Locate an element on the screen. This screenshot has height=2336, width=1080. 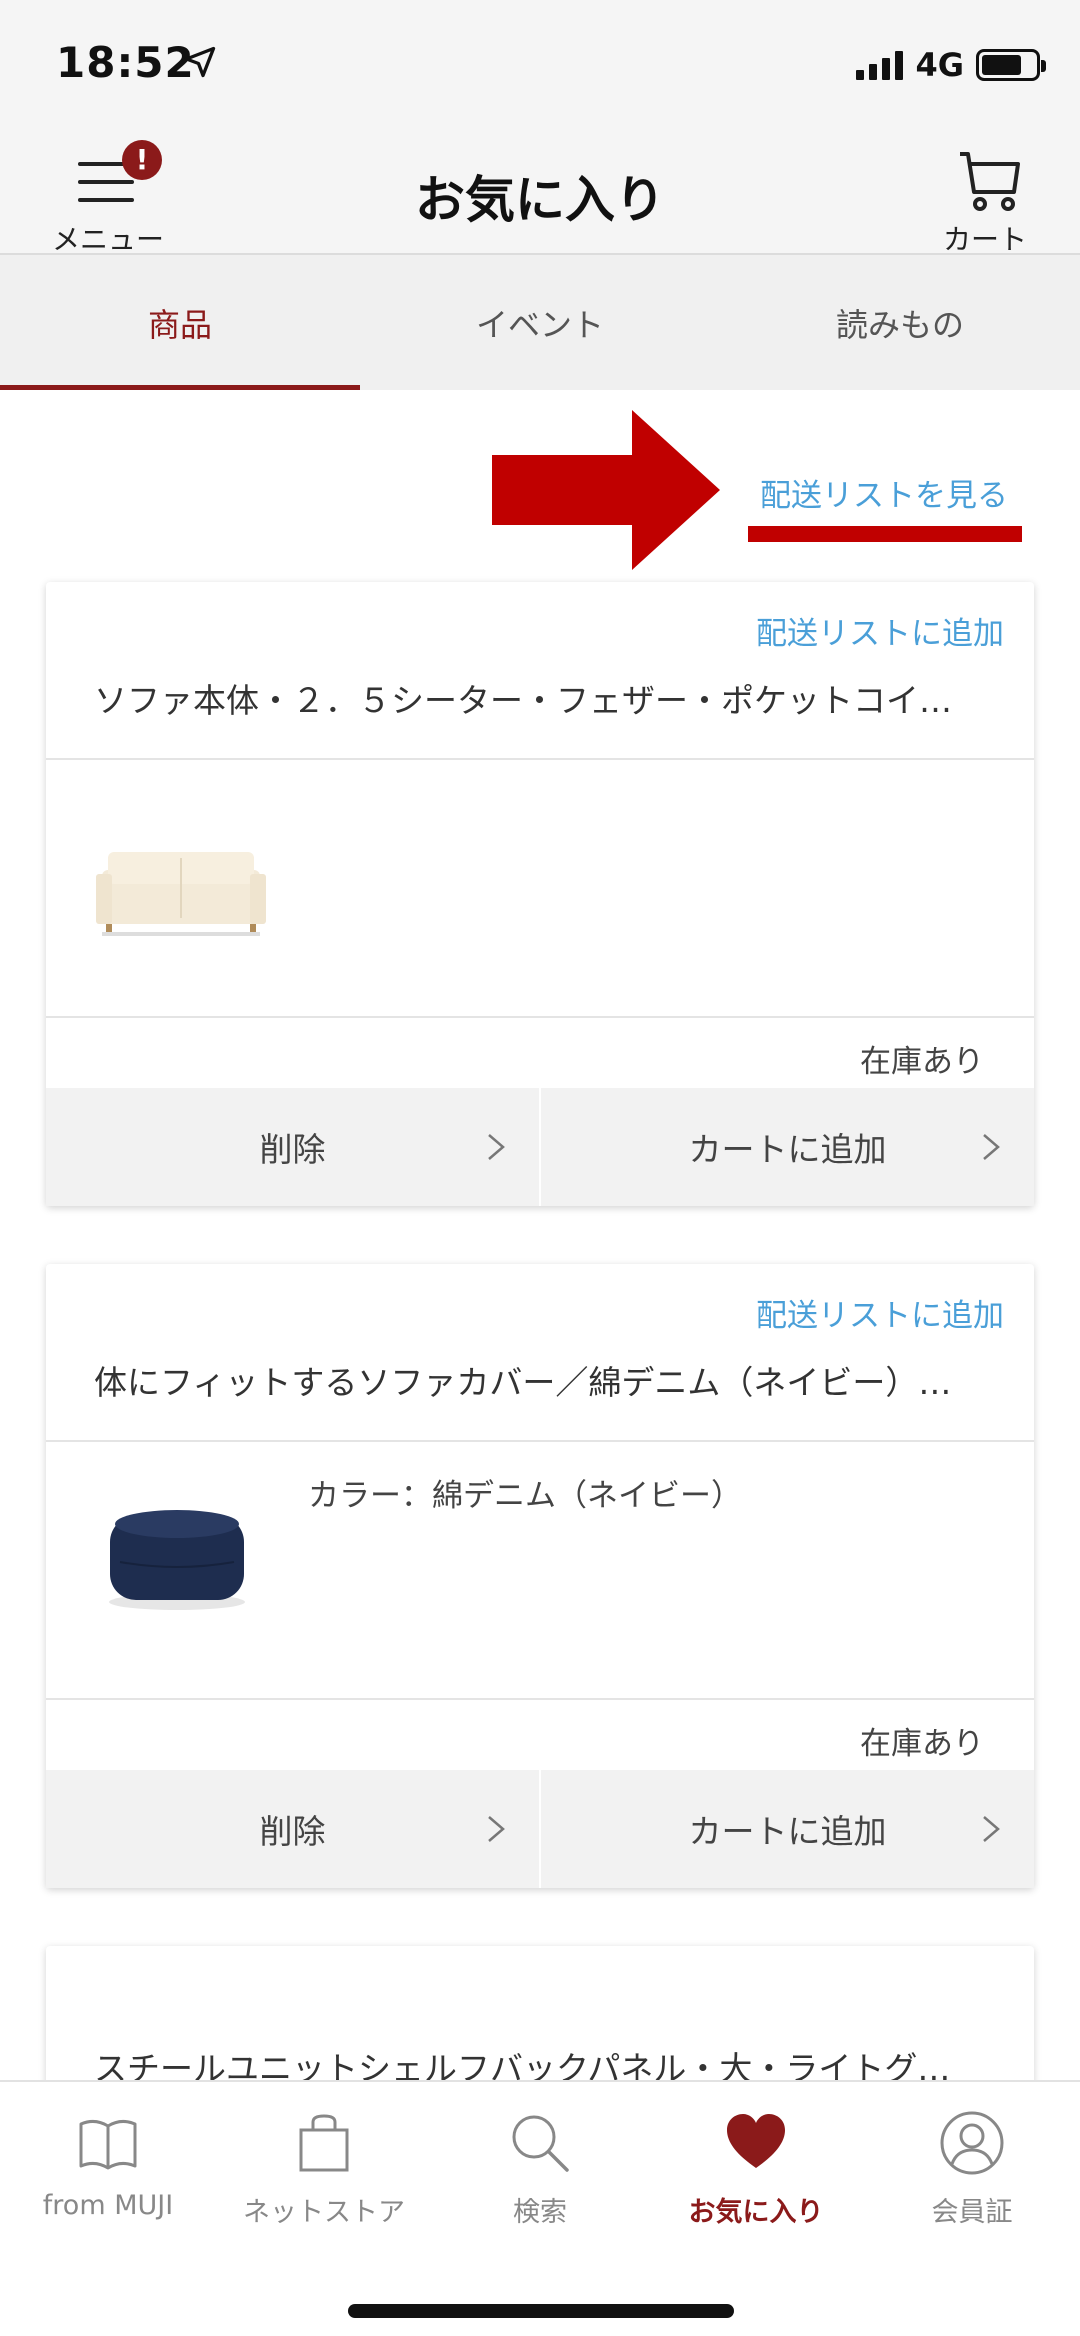
status-indicators: 4G is located at coordinates (951, 65).